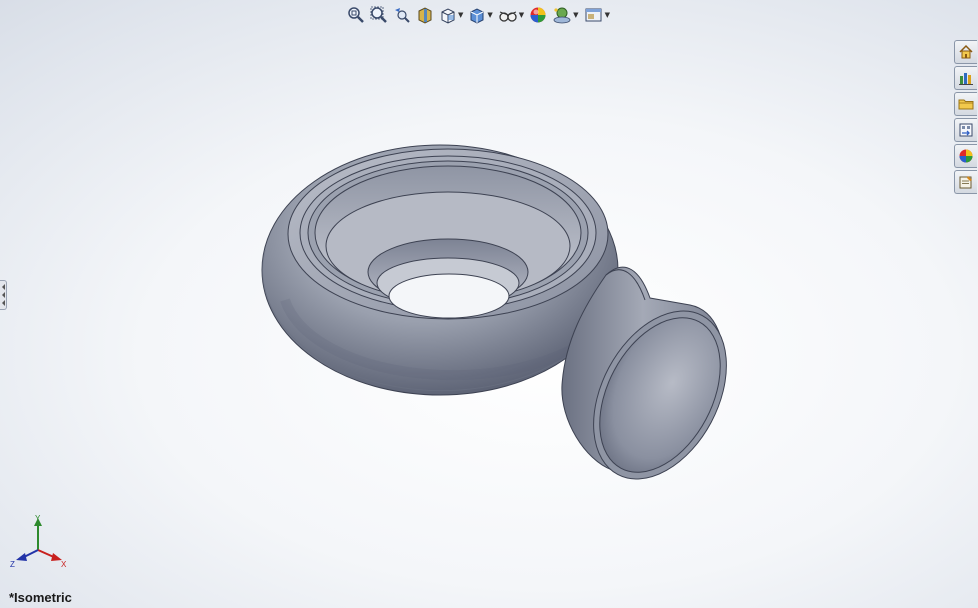 This screenshot has width=978, height=608. I want to click on triad-z-arrowhead-icon, so click(21, 557).